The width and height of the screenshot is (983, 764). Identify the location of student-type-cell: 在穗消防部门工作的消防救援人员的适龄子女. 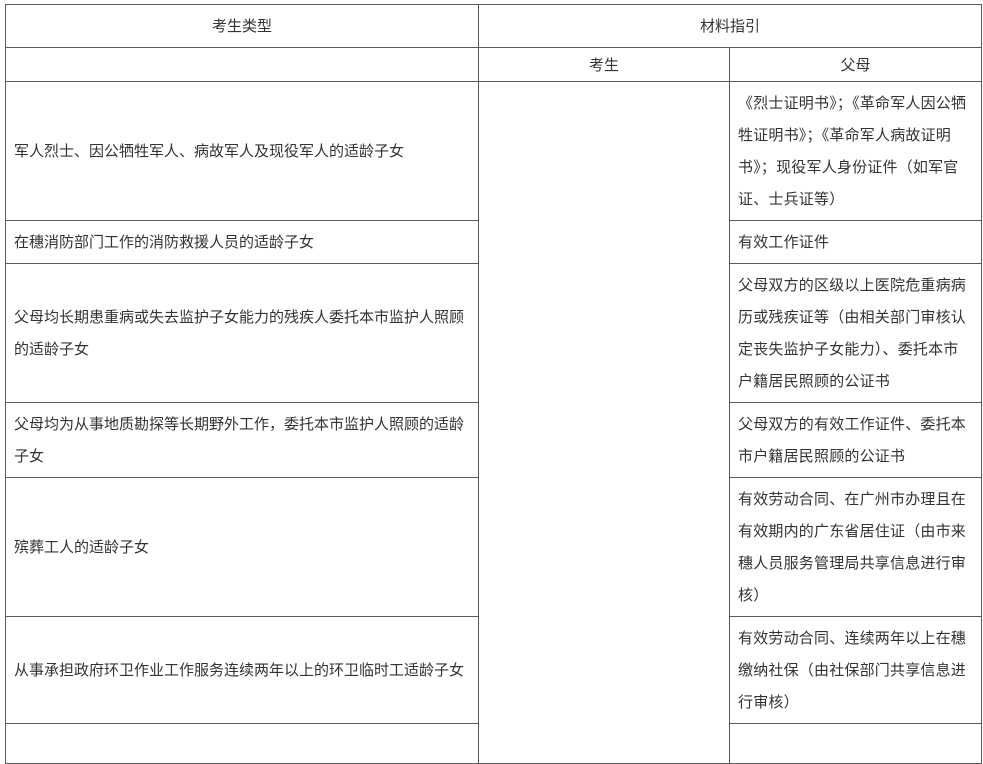
(242, 242).